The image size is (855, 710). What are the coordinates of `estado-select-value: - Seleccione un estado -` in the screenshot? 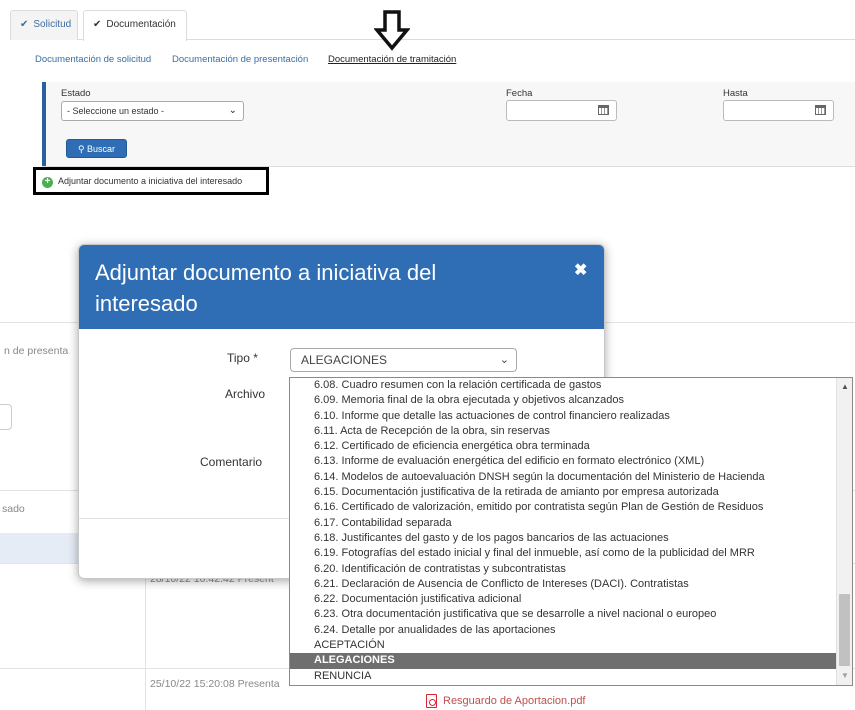 It's located at (116, 111).